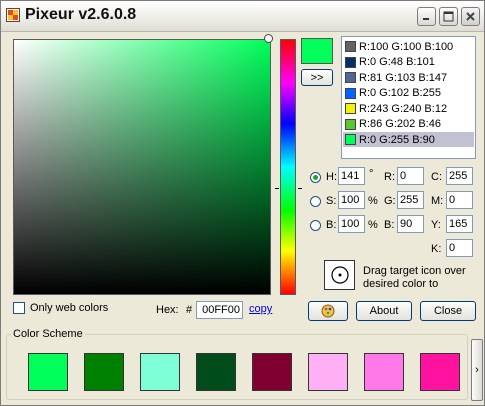  I want to click on blue-field: 90, so click(410, 224).